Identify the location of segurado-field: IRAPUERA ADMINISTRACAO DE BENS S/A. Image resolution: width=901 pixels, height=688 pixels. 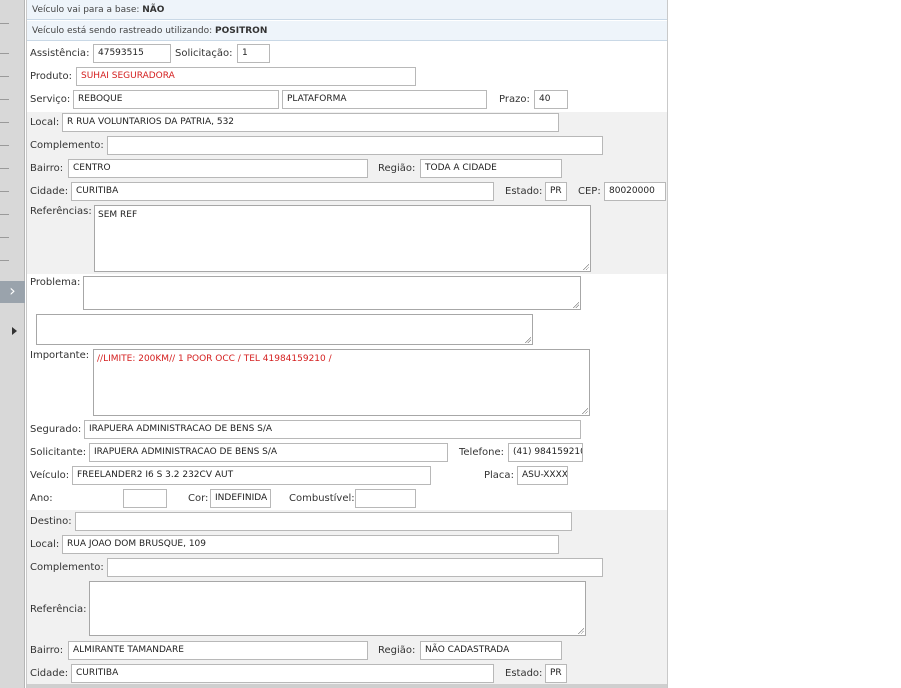
(332, 429).